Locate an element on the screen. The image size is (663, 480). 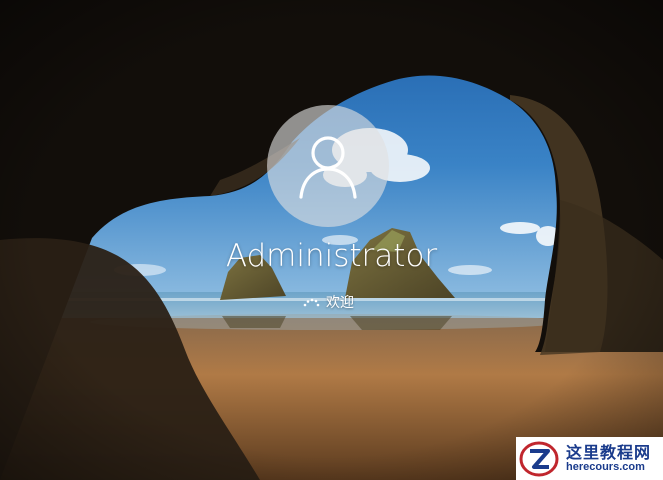
watermark: 这里教程网 herecours.com is located at coordinates (589, 458).